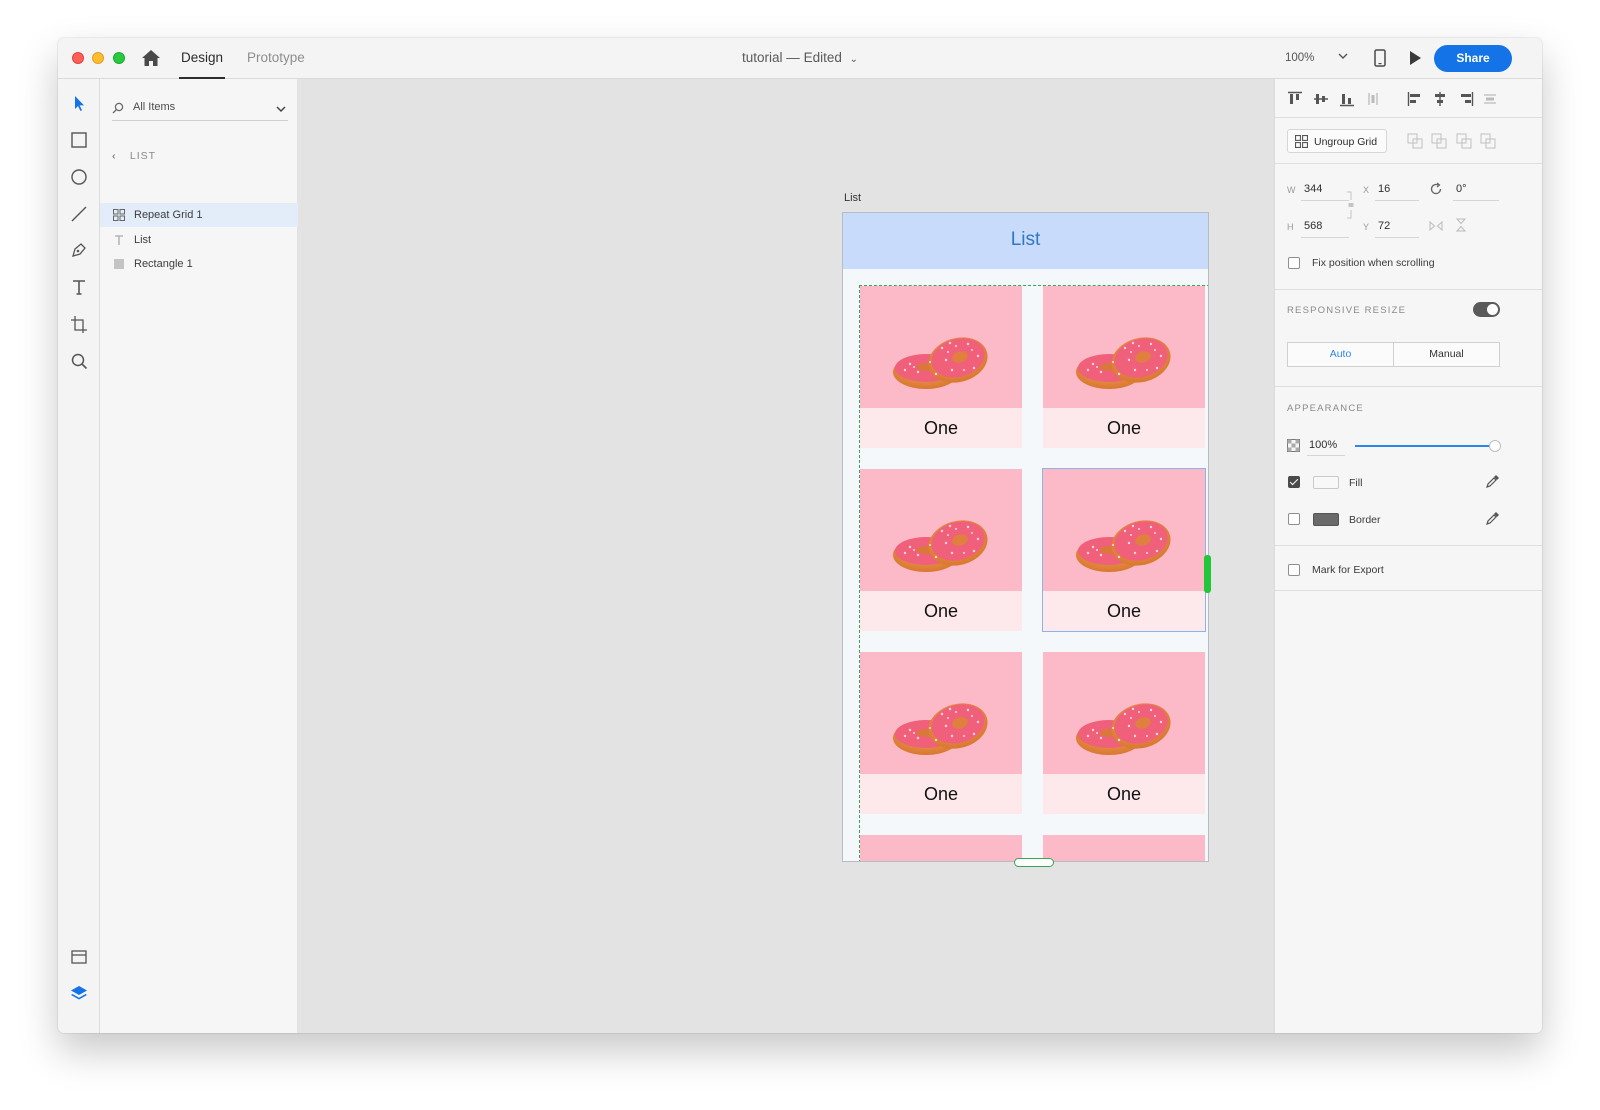  What do you see at coordinates (1436, 226) in the screenshot?
I see `flip-horizontal-icon` at bounding box center [1436, 226].